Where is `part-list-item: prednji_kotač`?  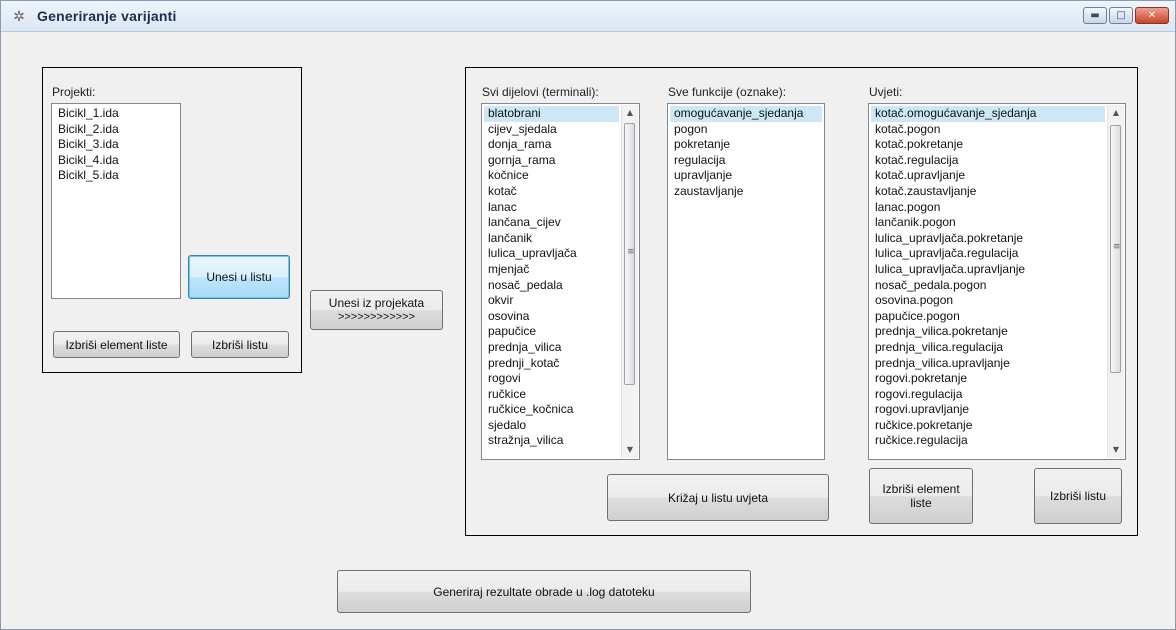
part-list-item: prednji_kotač is located at coordinates (551, 364).